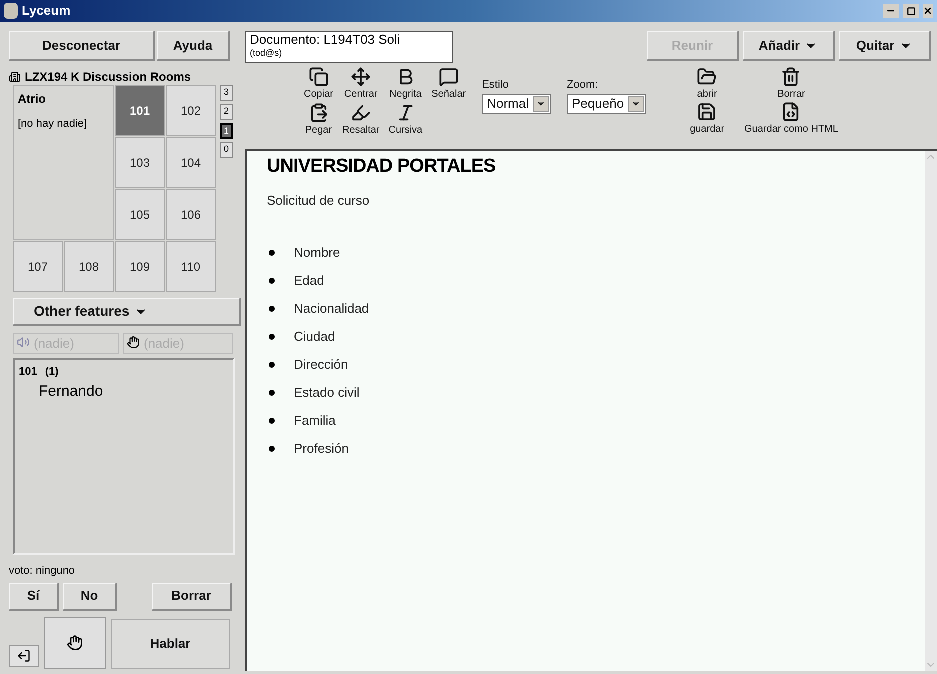 Image resolution: width=937 pixels, height=674 pixels. I want to click on list-item: Dirección, so click(321, 365).